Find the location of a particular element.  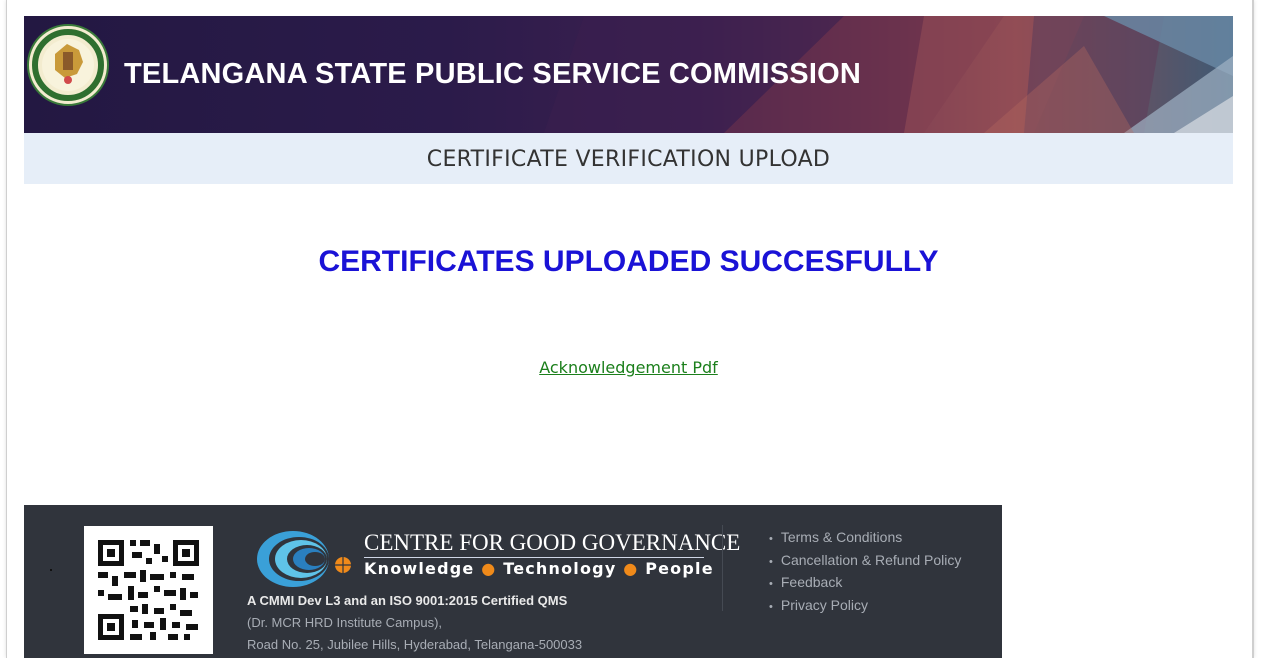

cgg-org-name: CENTRE FOR GOOD GOVERNANCE is located at coordinates (552, 542).